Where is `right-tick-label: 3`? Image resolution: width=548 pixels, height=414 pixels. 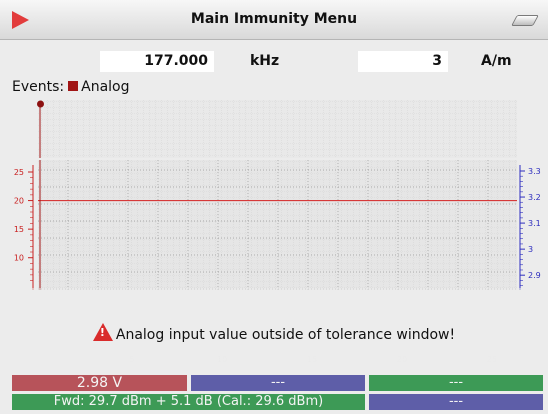
right-tick-label: 3 is located at coordinates (530, 249).